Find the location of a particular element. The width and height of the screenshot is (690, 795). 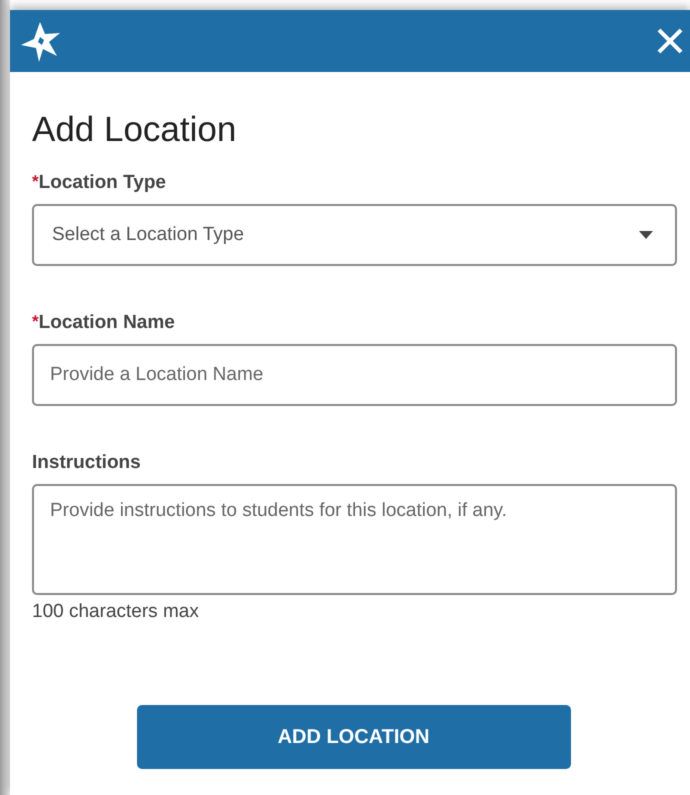

dialog-title: Add Location is located at coordinates (135, 130).